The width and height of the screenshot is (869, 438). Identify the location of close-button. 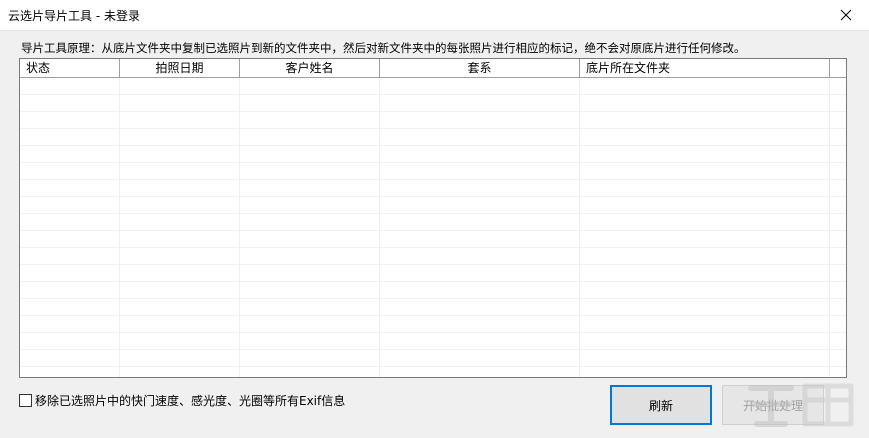
(846, 15).